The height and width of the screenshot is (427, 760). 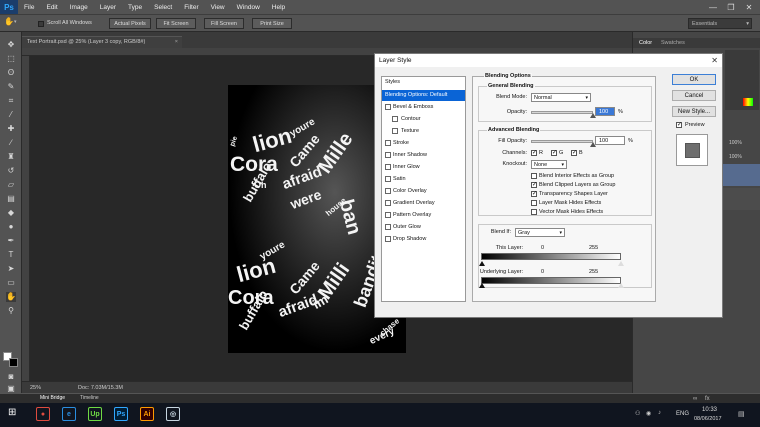 What do you see at coordinates (11, 227) in the screenshot?
I see `dodge-tool-icon: ●` at bounding box center [11, 227].